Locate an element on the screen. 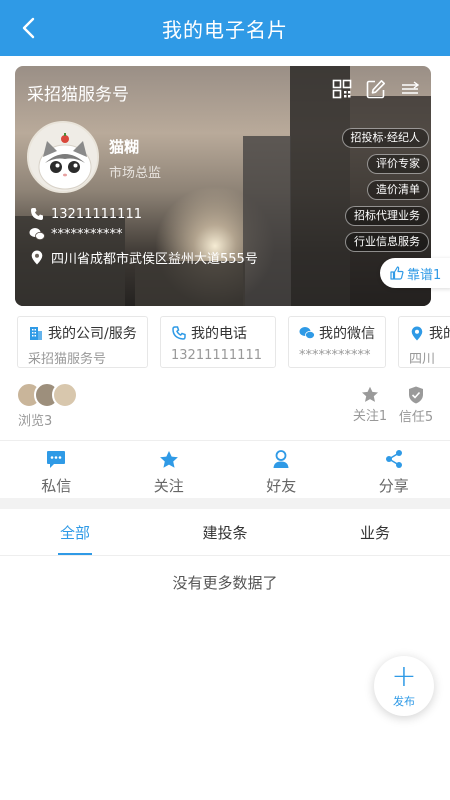 The height and width of the screenshot is (800, 450). thumbs-up-icon is located at coordinates (397, 273).